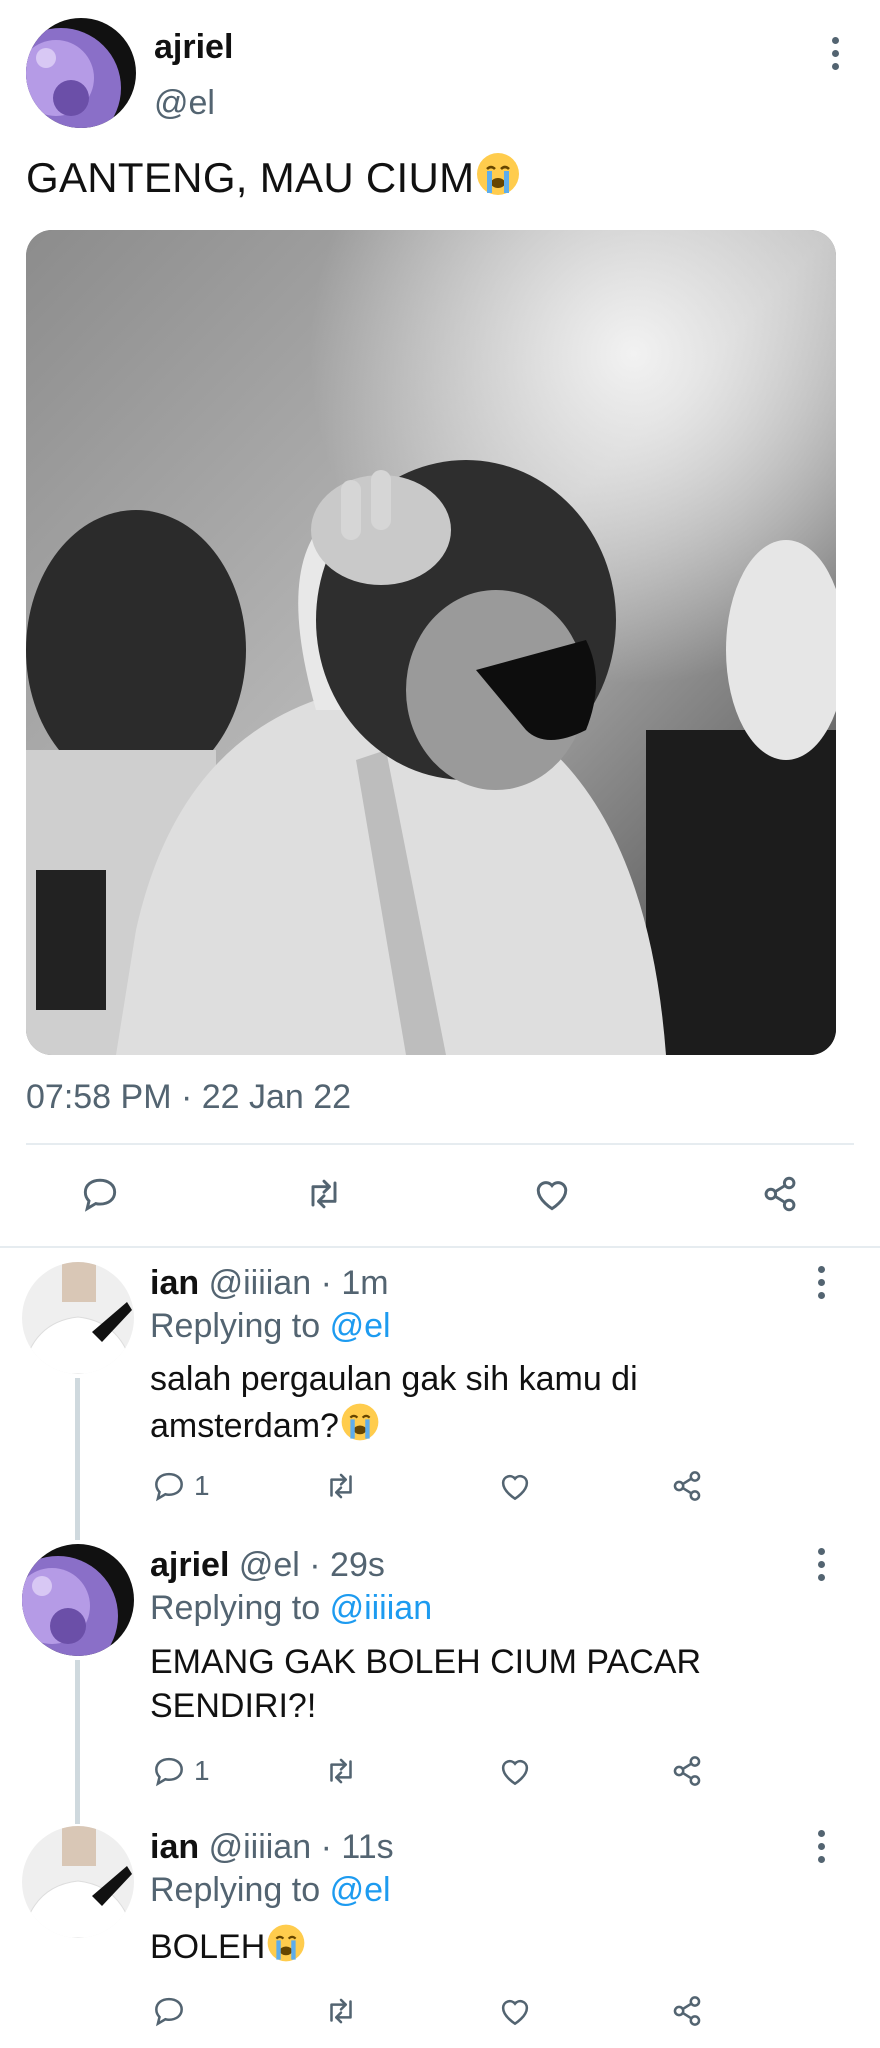 The width and height of the screenshot is (880, 2048). I want to click on tweet-text: GANTENG, MAU CIUM, so click(274, 176).